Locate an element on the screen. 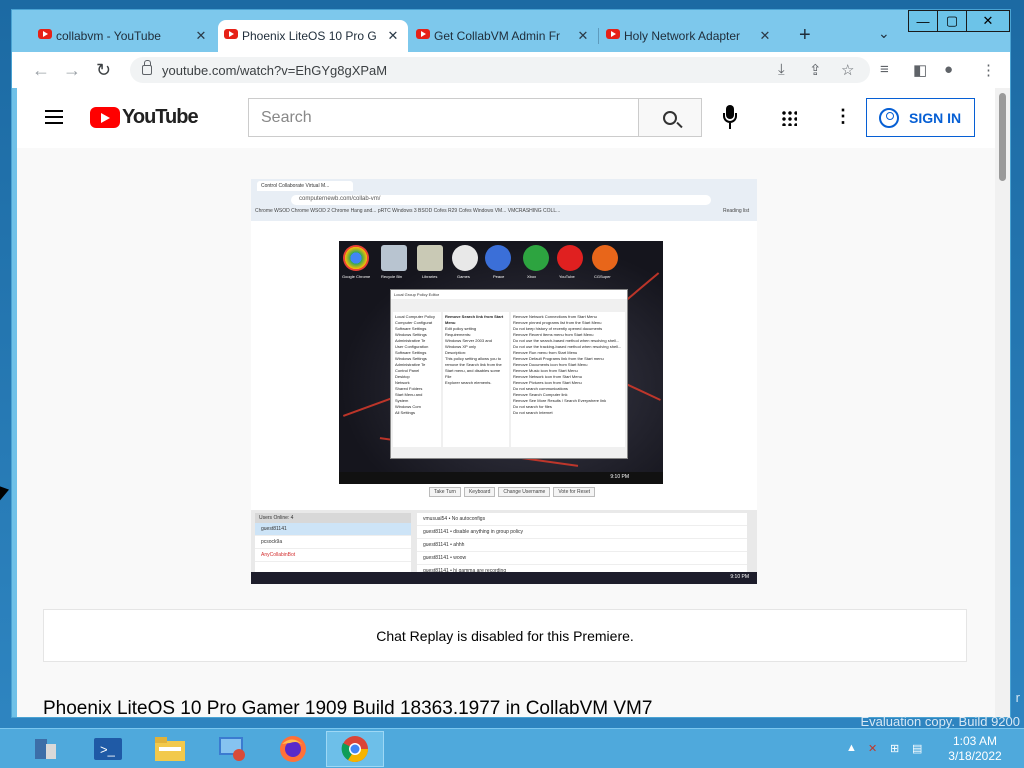 The width and height of the screenshot is (1024, 768). tab-label: Phoenix LiteOS 10 Pro G is located at coordinates (309, 36).